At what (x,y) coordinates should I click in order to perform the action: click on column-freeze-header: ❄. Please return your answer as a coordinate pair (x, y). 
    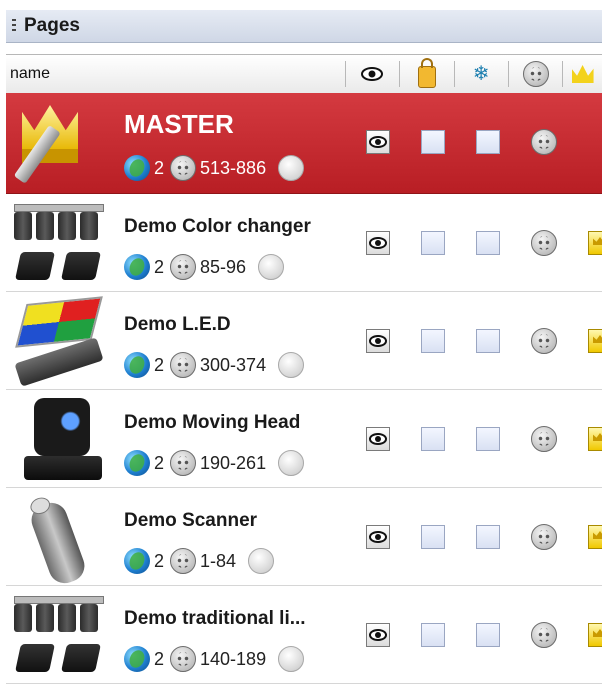
    Looking at the image, I should click on (480, 74).